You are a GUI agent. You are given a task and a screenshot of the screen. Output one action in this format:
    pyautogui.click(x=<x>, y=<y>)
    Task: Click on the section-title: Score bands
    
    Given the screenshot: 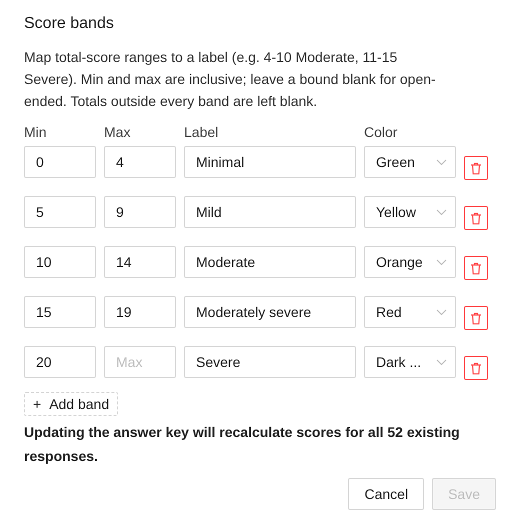 What is the action you would take?
    pyautogui.click(x=69, y=24)
    